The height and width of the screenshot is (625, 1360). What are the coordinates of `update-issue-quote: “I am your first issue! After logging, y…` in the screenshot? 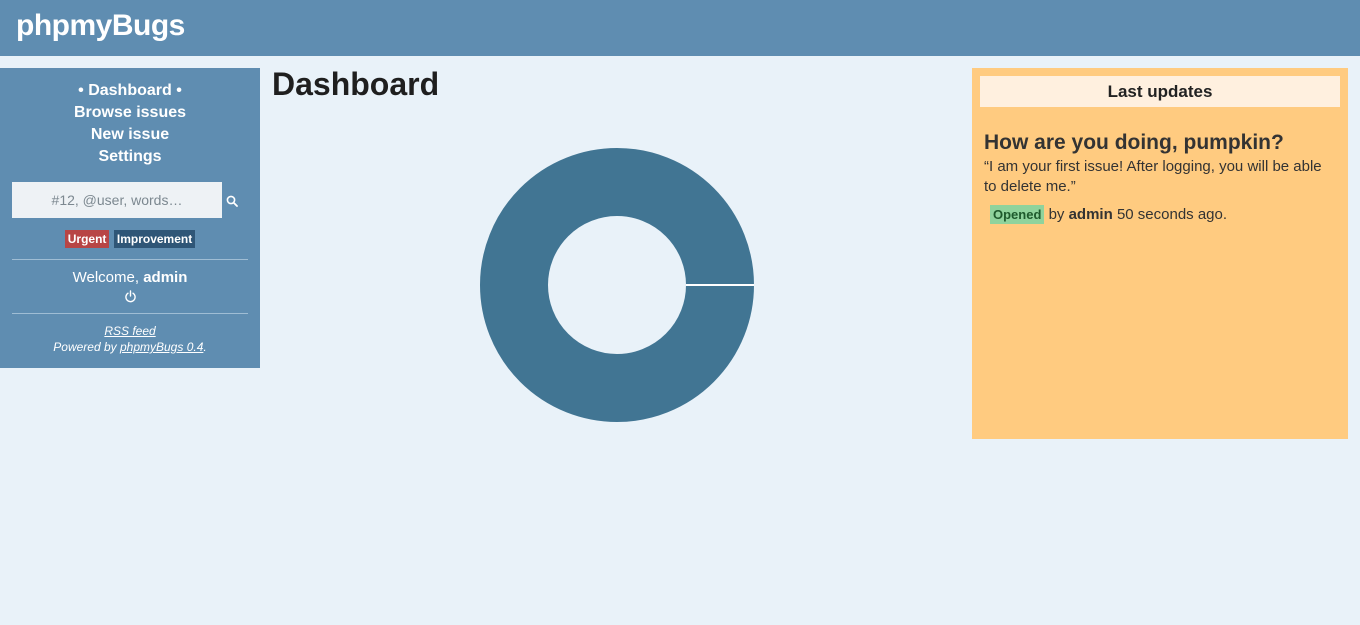 It's located at (1153, 176).